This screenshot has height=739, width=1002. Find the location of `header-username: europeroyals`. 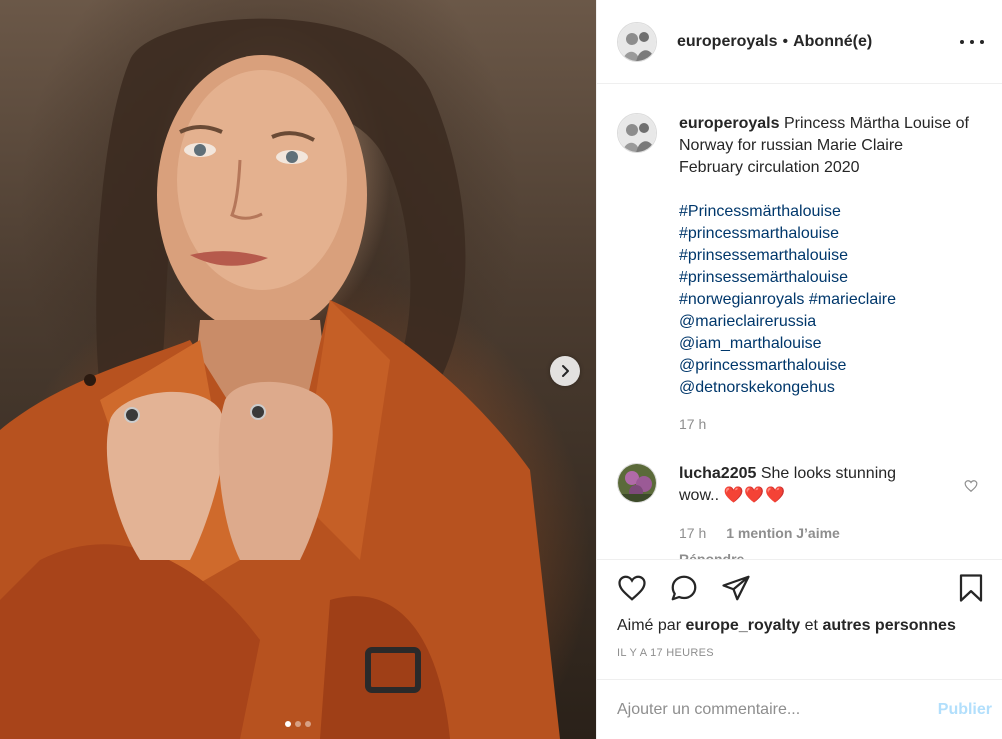

header-username: europeroyals is located at coordinates (727, 42).